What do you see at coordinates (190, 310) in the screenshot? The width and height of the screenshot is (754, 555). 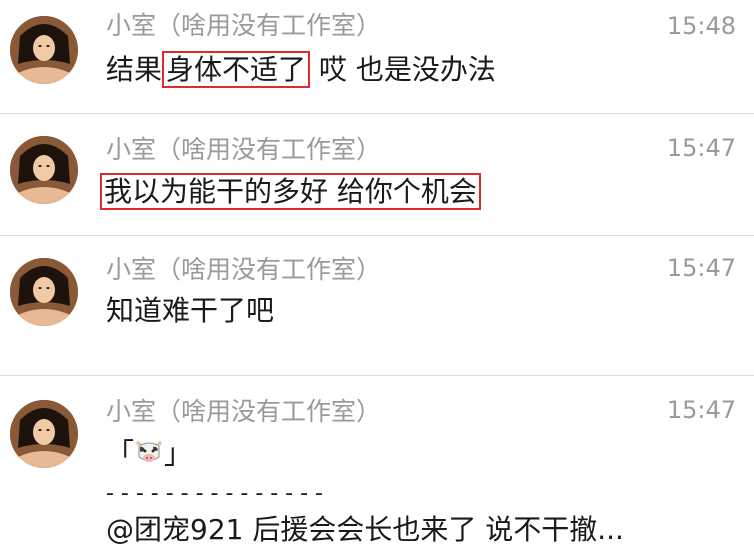 I see `message-text: 知道难干了吧` at bounding box center [190, 310].